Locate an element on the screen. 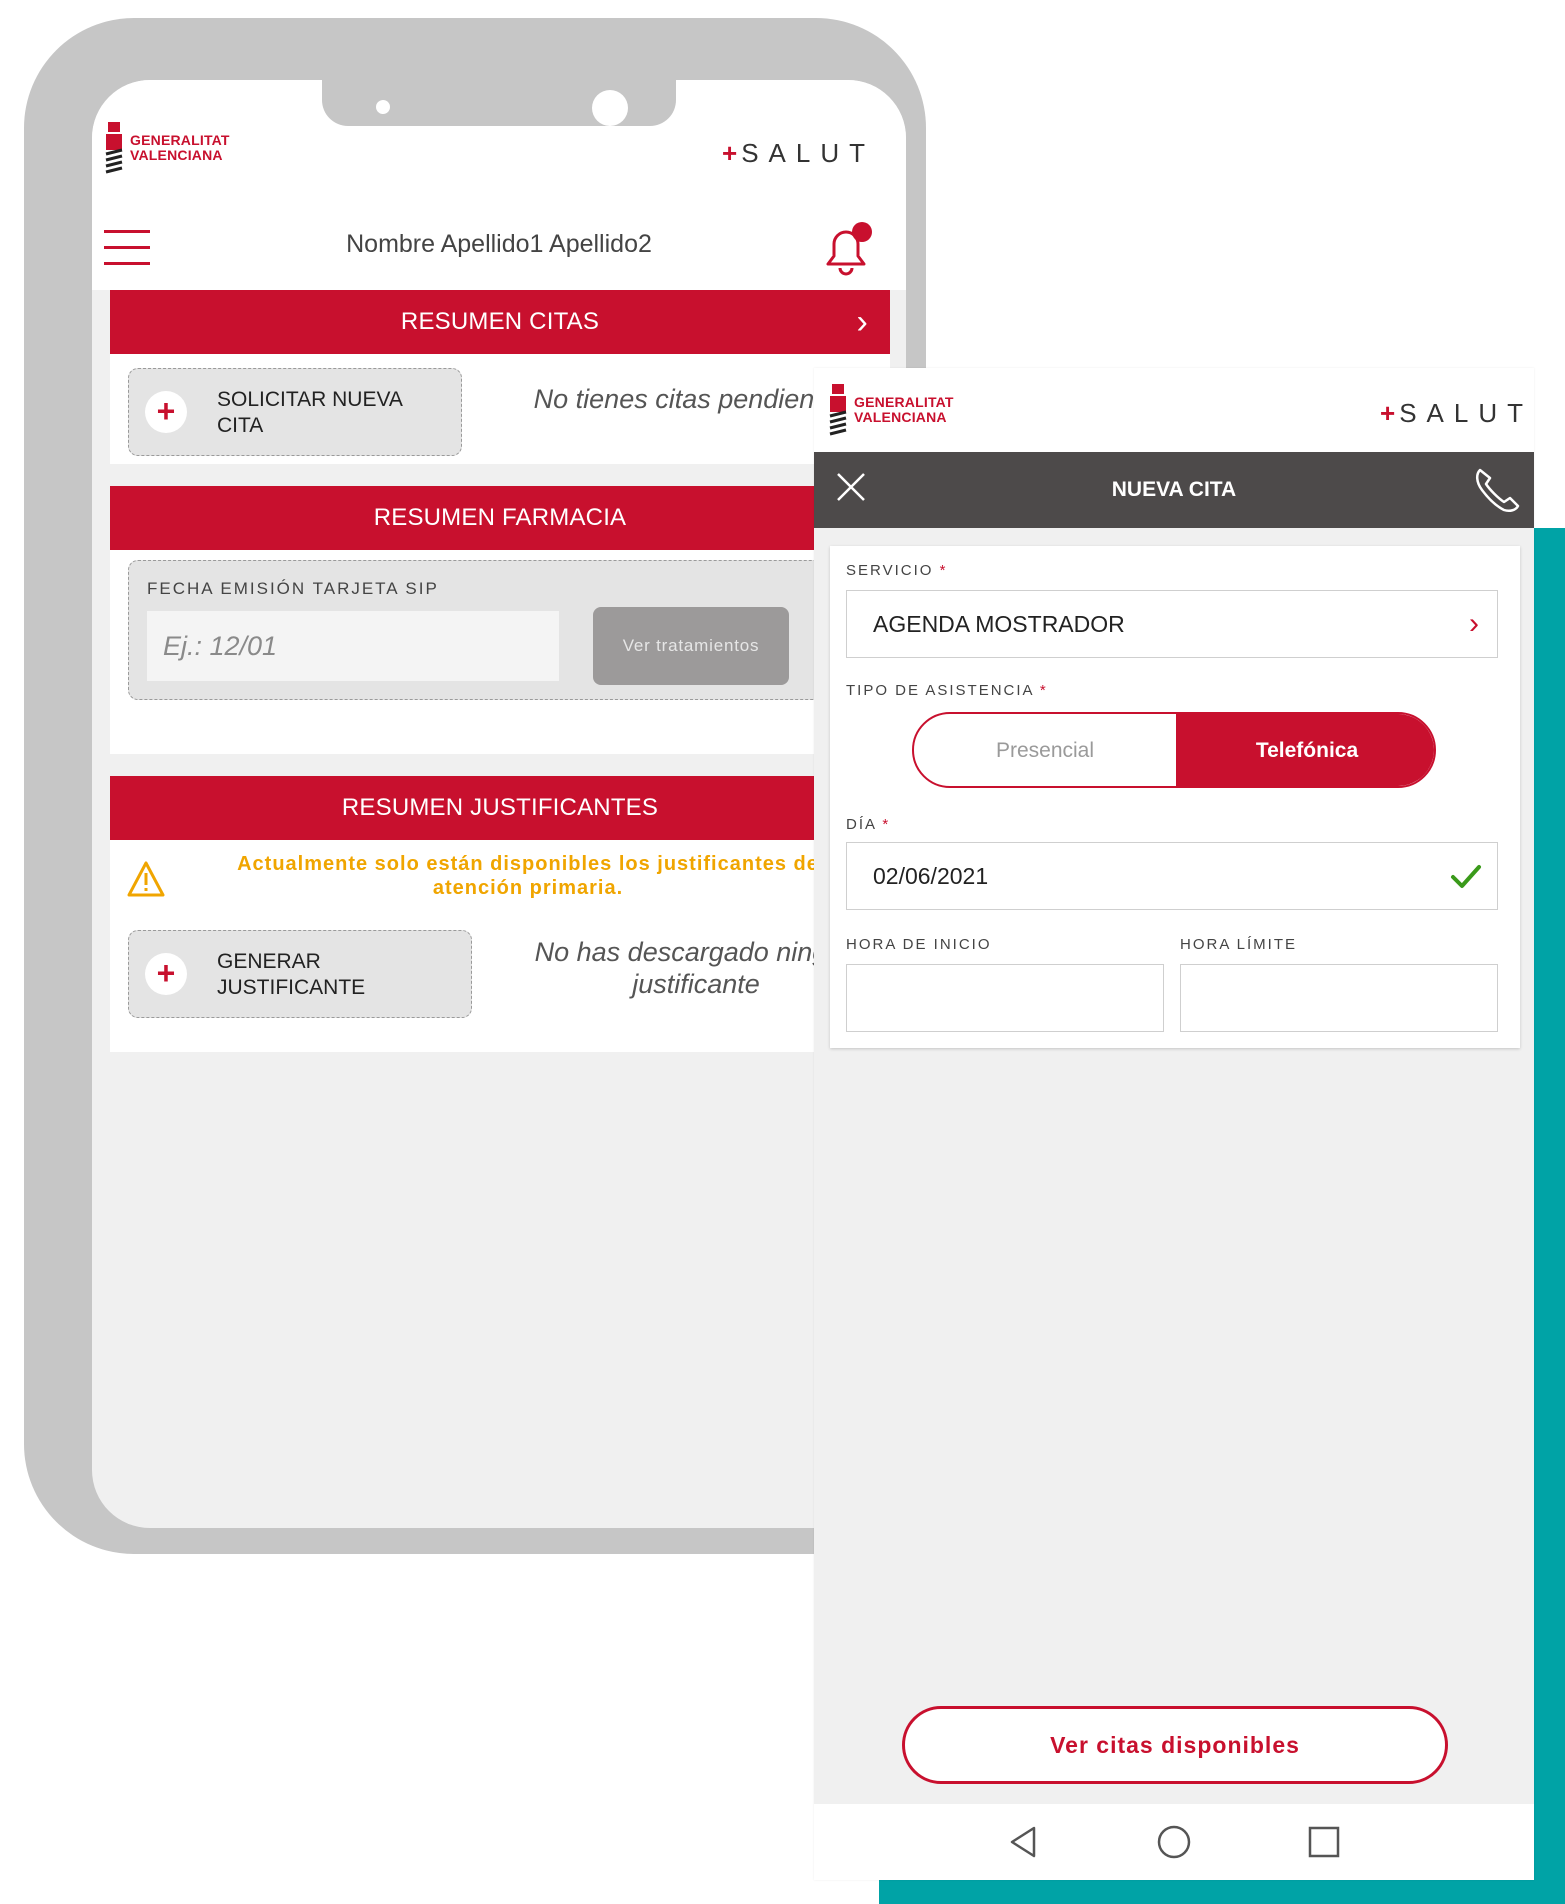  ver-citas-disponibles-button: Ver citas disponibles is located at coordinates (1175, 1745).